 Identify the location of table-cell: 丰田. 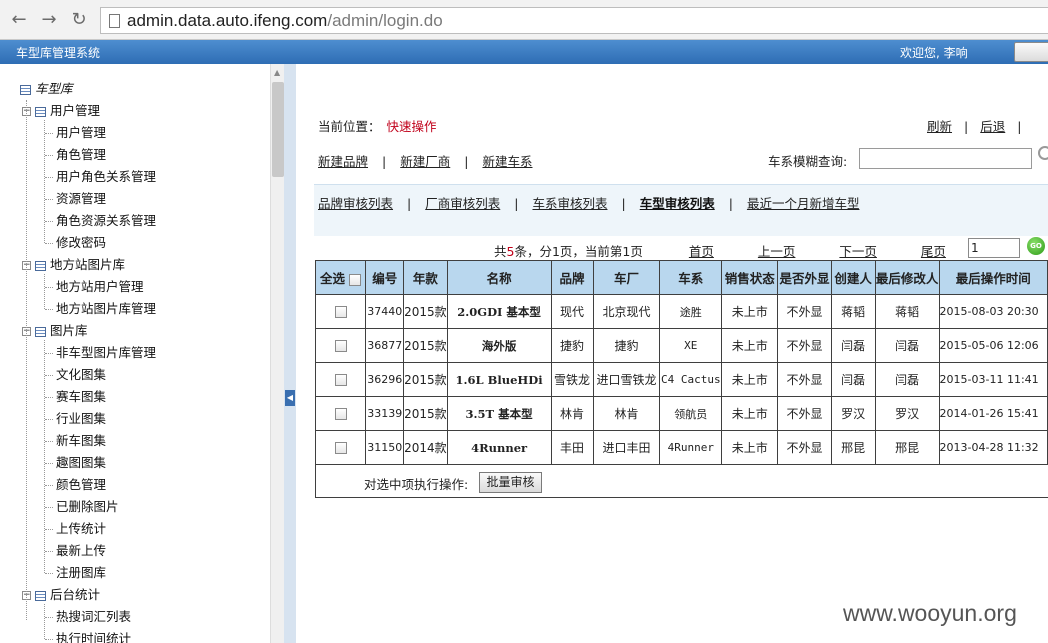
(572, 447).